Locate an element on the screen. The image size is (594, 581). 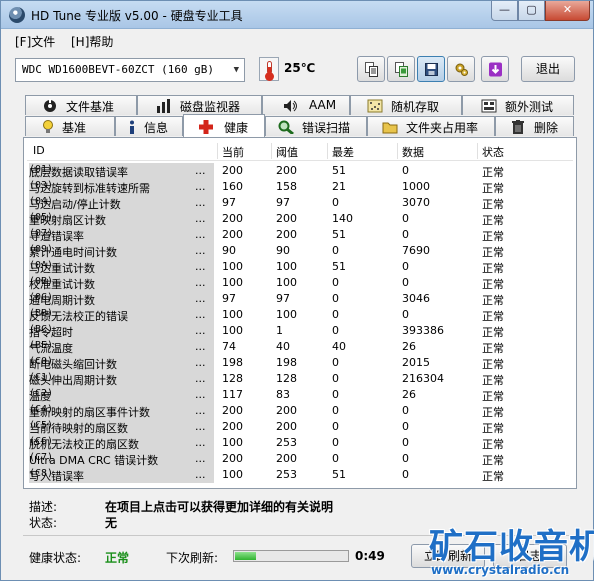
item-status-value: 无 is located at coordinates (111, 523).